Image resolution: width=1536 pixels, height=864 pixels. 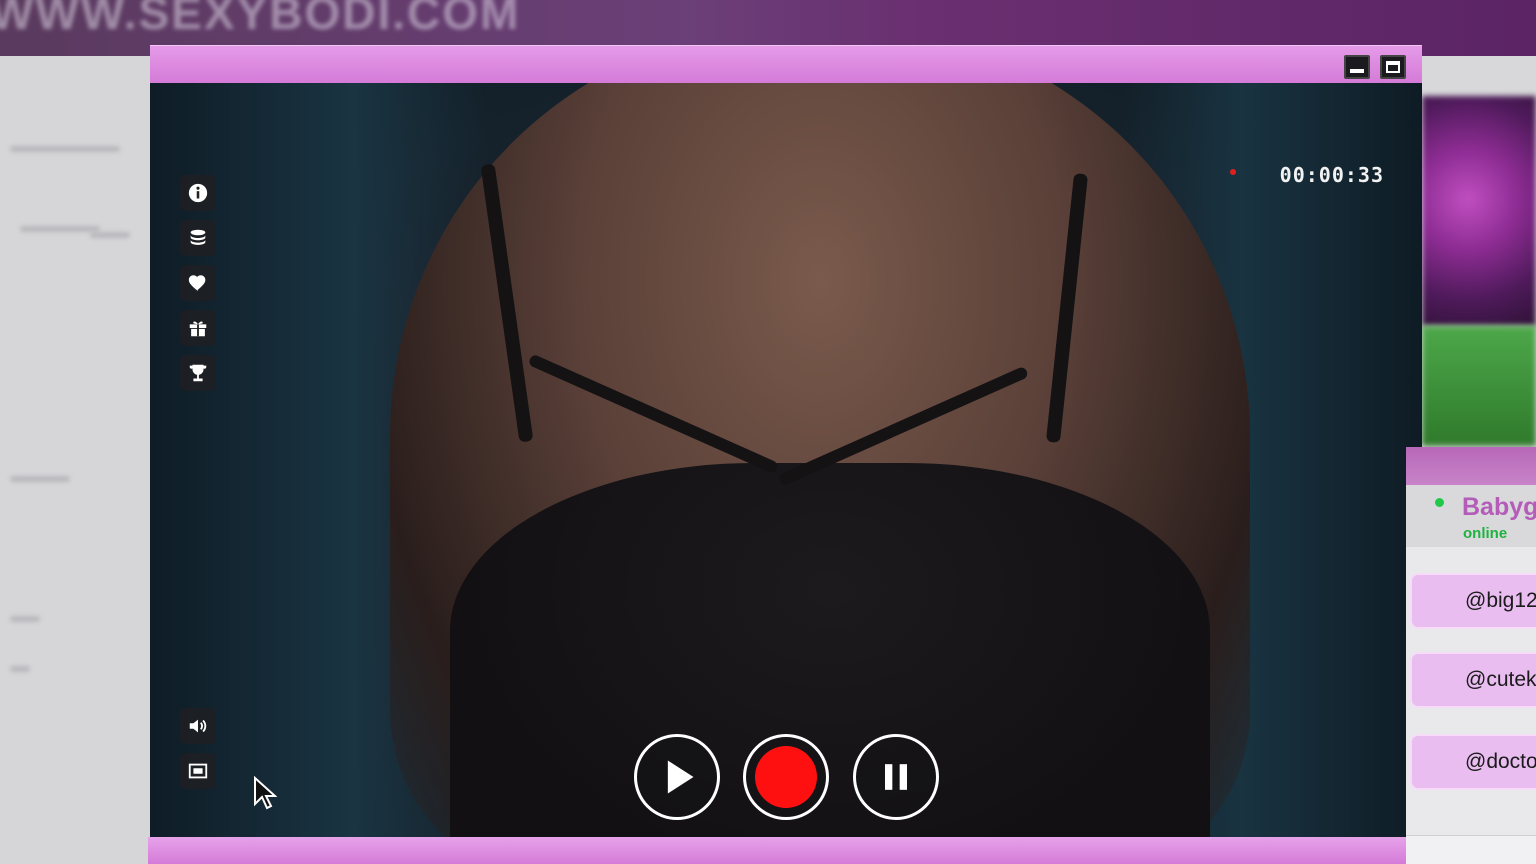 What do you see at coordinates (1500, 679) in the screenshot?
I see `chat-handle: @cutek` at bounding box center [1500, 679].